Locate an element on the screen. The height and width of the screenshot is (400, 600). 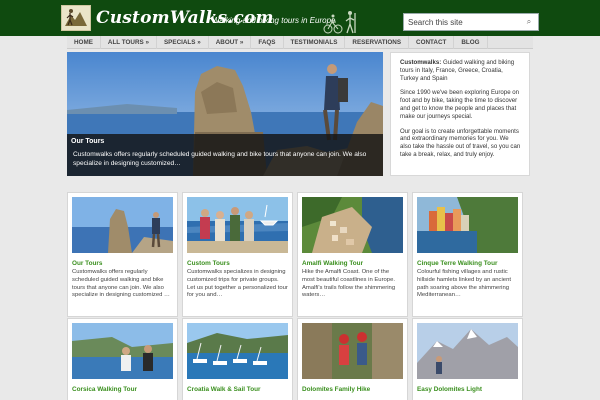
nav-reservations: RESERVATIONS is located at coordinates (377, 42).